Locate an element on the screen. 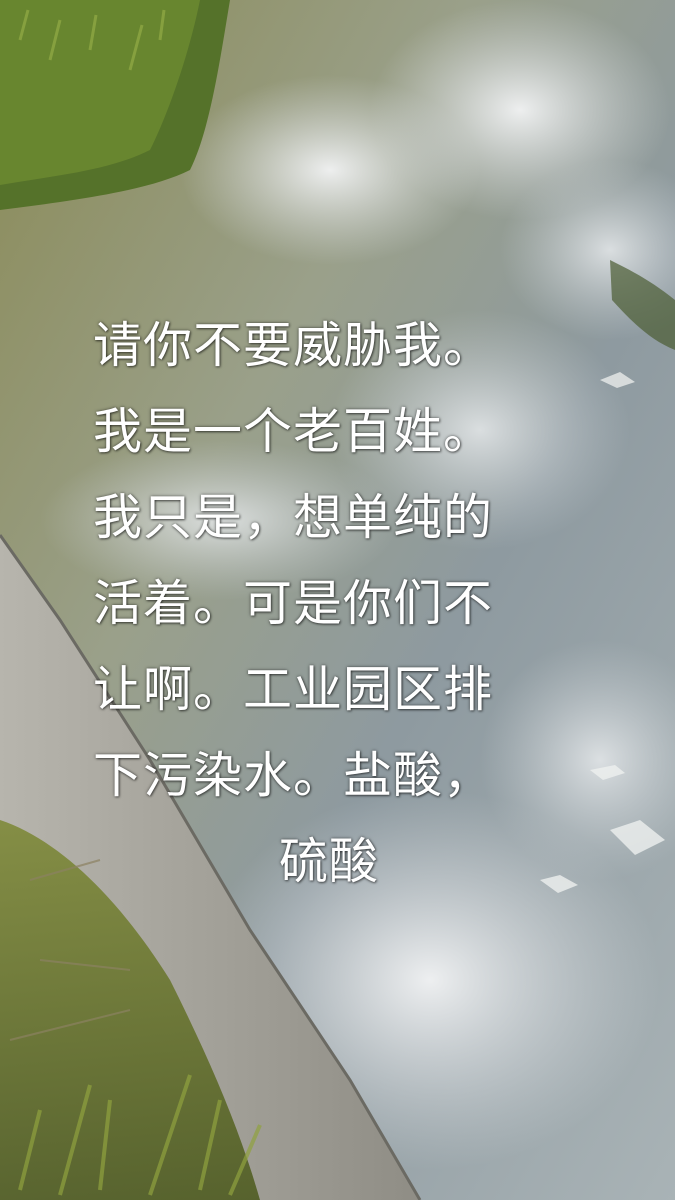 The height and width of the screenshot is (1200, 675). caption-line: 下污染水。盐酸， is located at coordinates (293, 775).